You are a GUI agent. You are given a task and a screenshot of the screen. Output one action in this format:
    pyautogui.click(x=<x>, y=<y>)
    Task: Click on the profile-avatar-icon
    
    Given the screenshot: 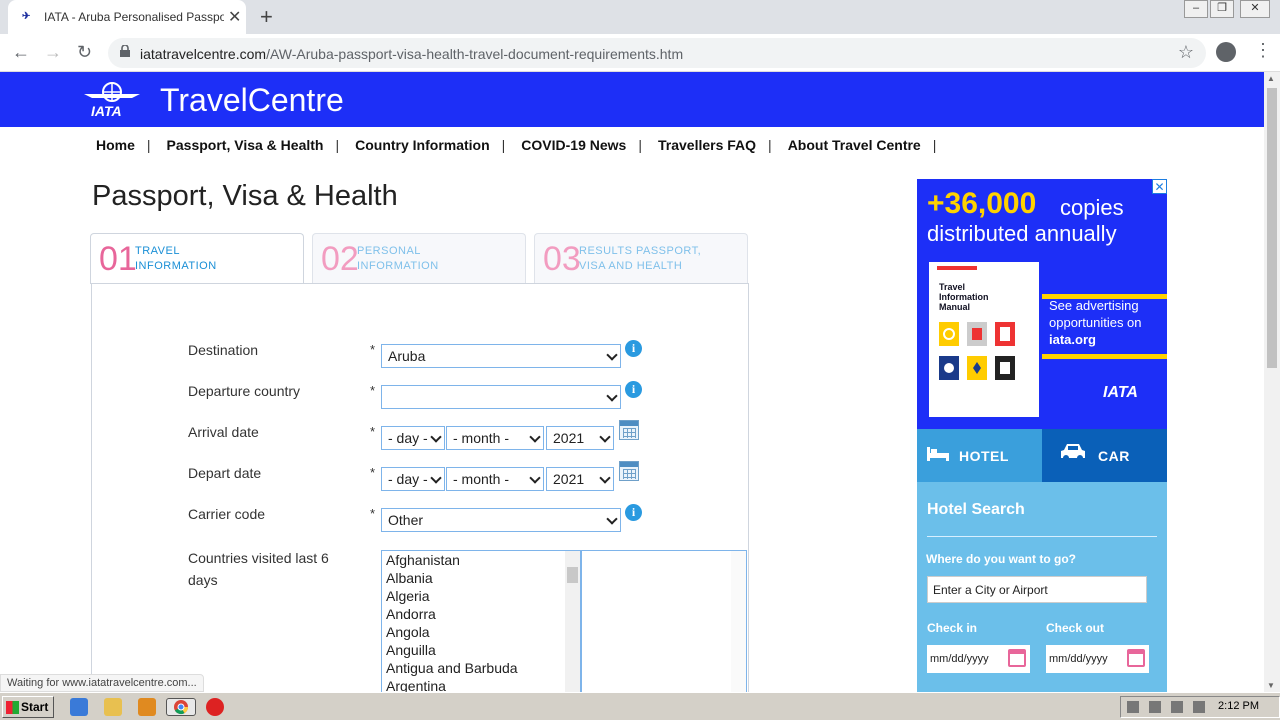 What is the action you would take?
    pyautogui.click(x=1226, y=52)
    